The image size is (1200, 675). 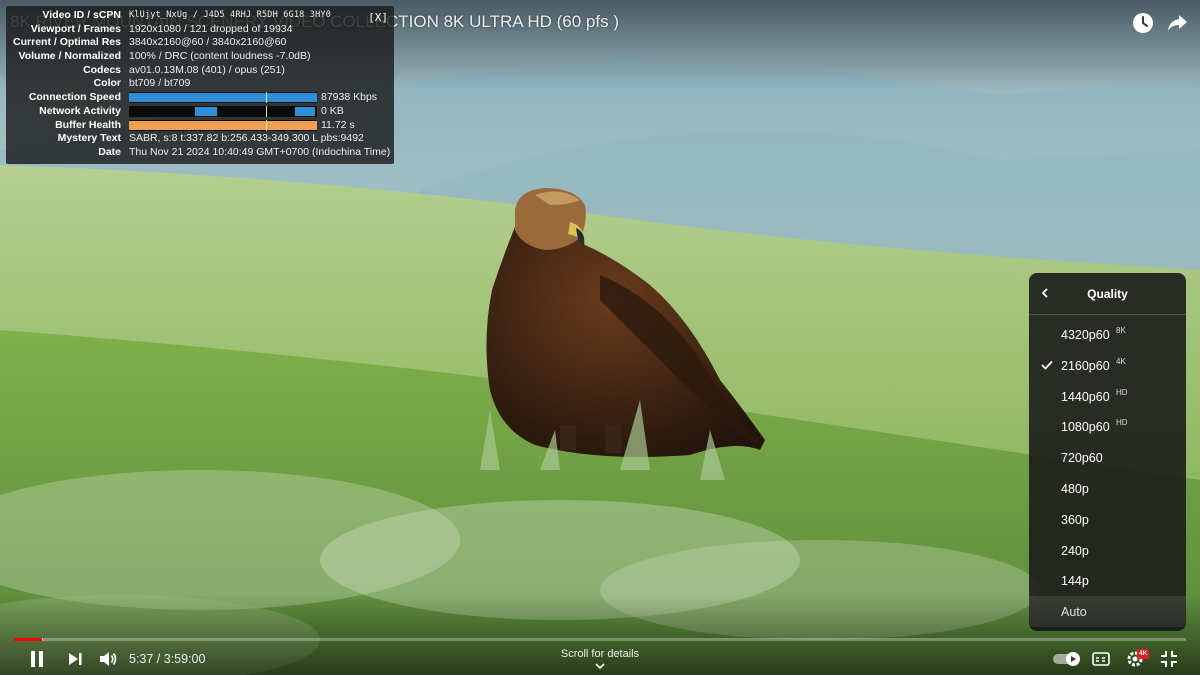 I want to click on stats-value: 87938 Kbps, so click(x=349, y=97).